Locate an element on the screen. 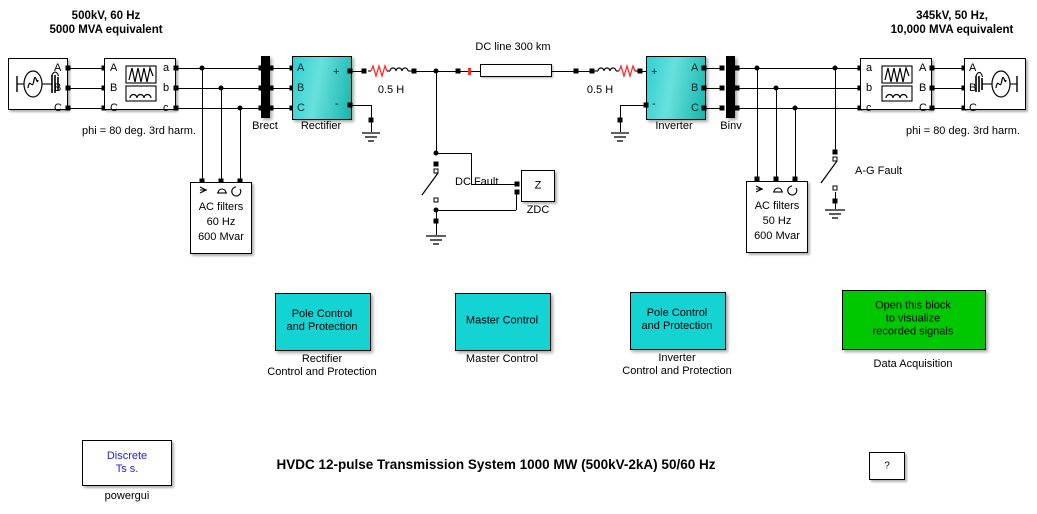 Image resolution: width=1037 pixels, height=514 pixels. rectifier-label: Rectifier is located at coordinates (321, 126).